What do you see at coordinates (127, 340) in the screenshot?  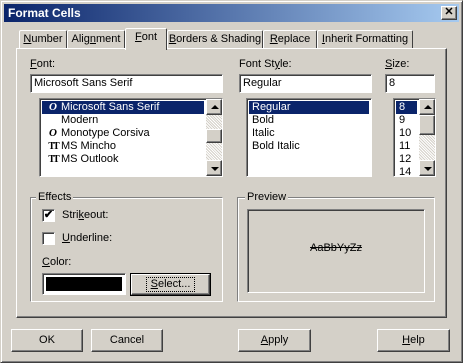 I see `cancel-button: Cancel` at bounding box center [127, 340].